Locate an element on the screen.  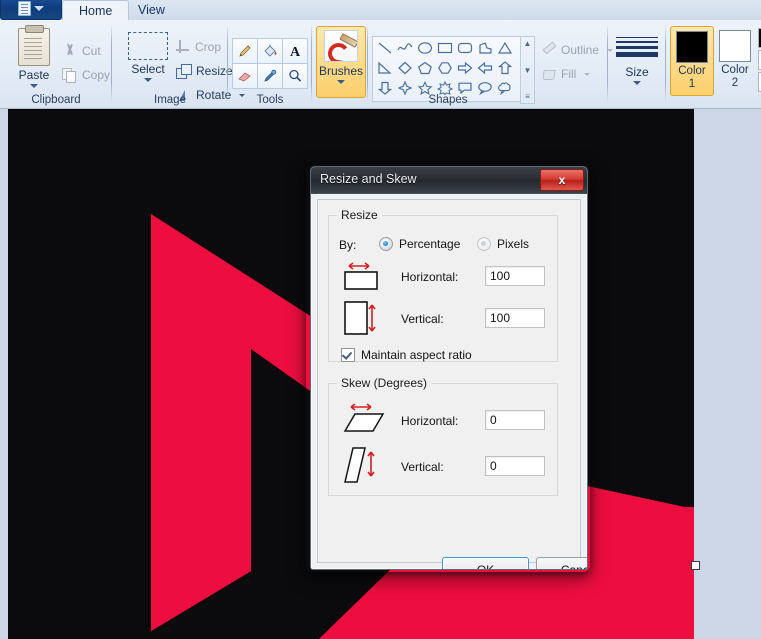
shape-four-point-star is located at coordinates (405, 88).